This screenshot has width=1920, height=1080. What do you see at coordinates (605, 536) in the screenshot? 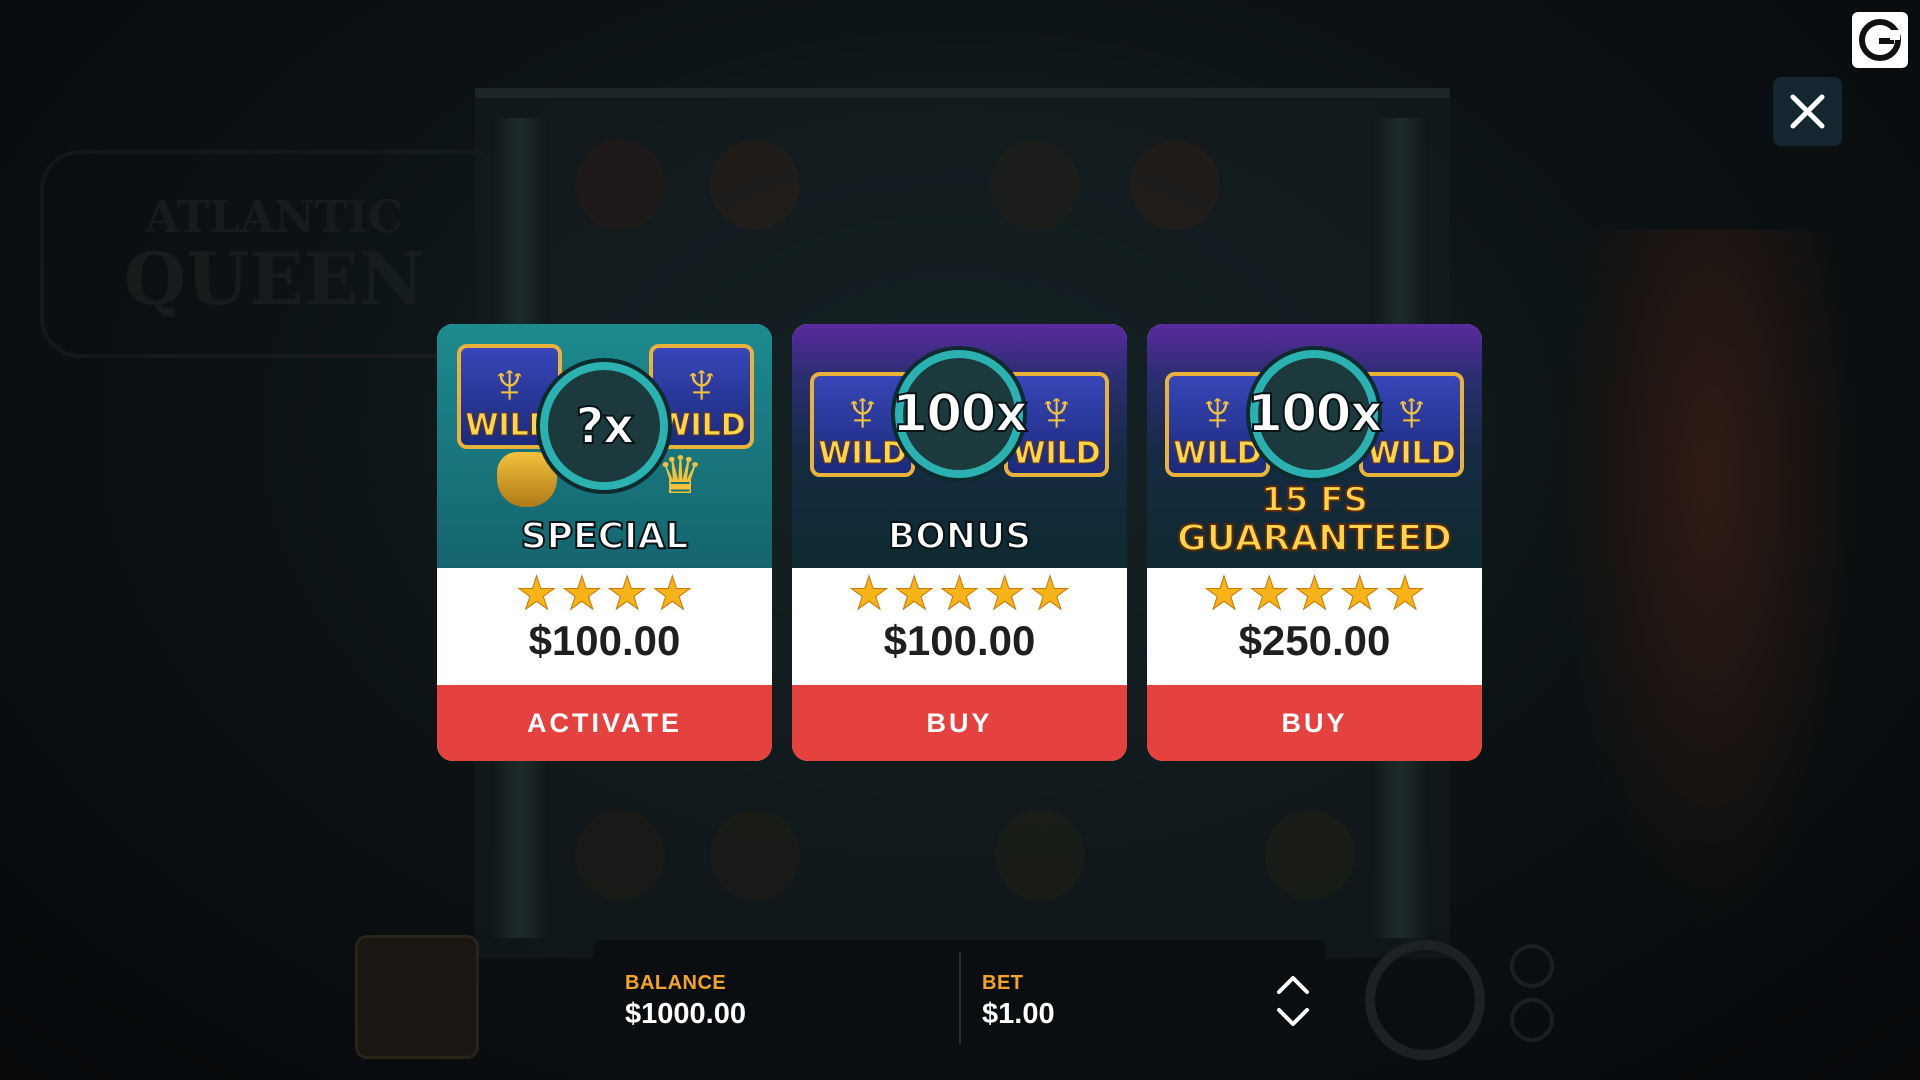
I see `offer-title: SPECIAL` at bounding box center [605, 536].